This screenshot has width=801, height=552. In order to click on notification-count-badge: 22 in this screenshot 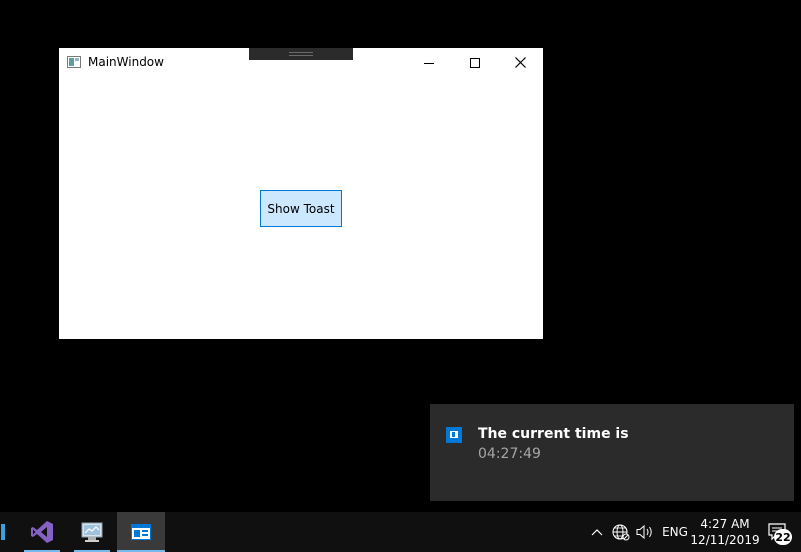, I will do `click(783, 537)`.